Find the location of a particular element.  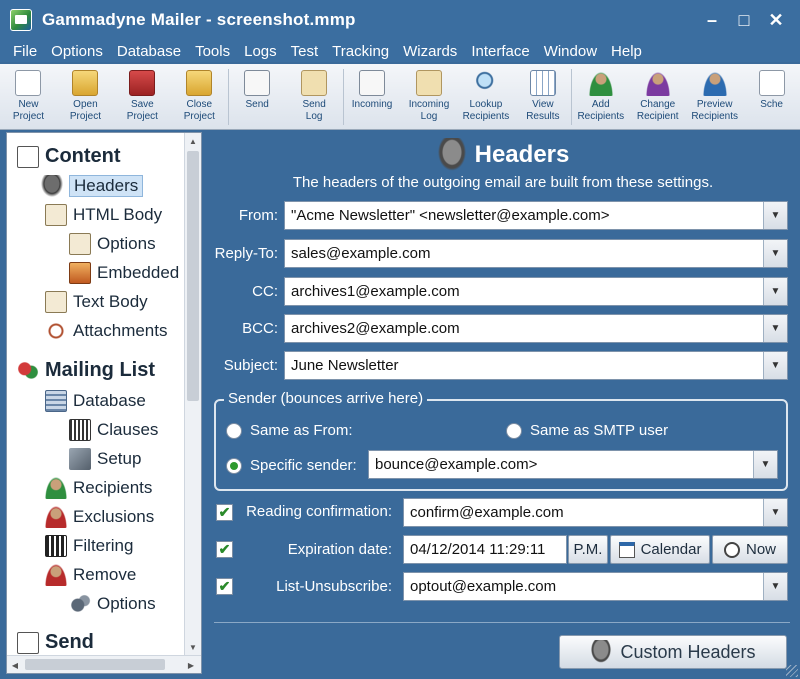

reply-to-combo: sales@example.com ▼ is located at coordinates (536, 253).